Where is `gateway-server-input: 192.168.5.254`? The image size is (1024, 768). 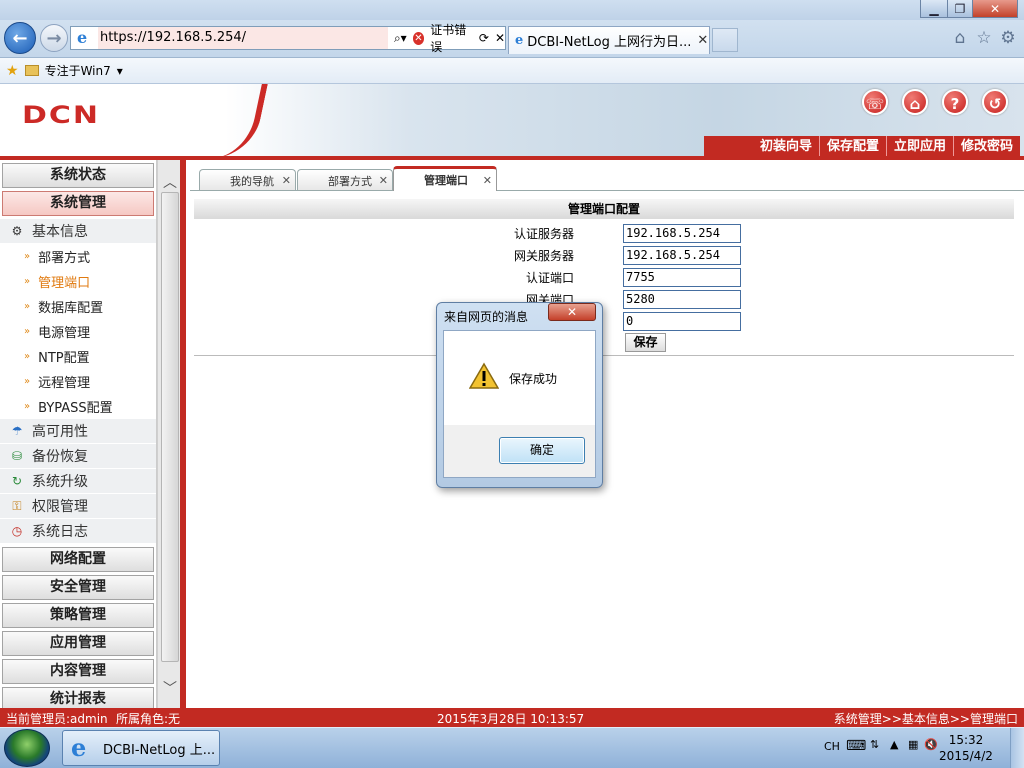
gateway-server-input: 192.168.5.254 is located at coordinates (682, 255).